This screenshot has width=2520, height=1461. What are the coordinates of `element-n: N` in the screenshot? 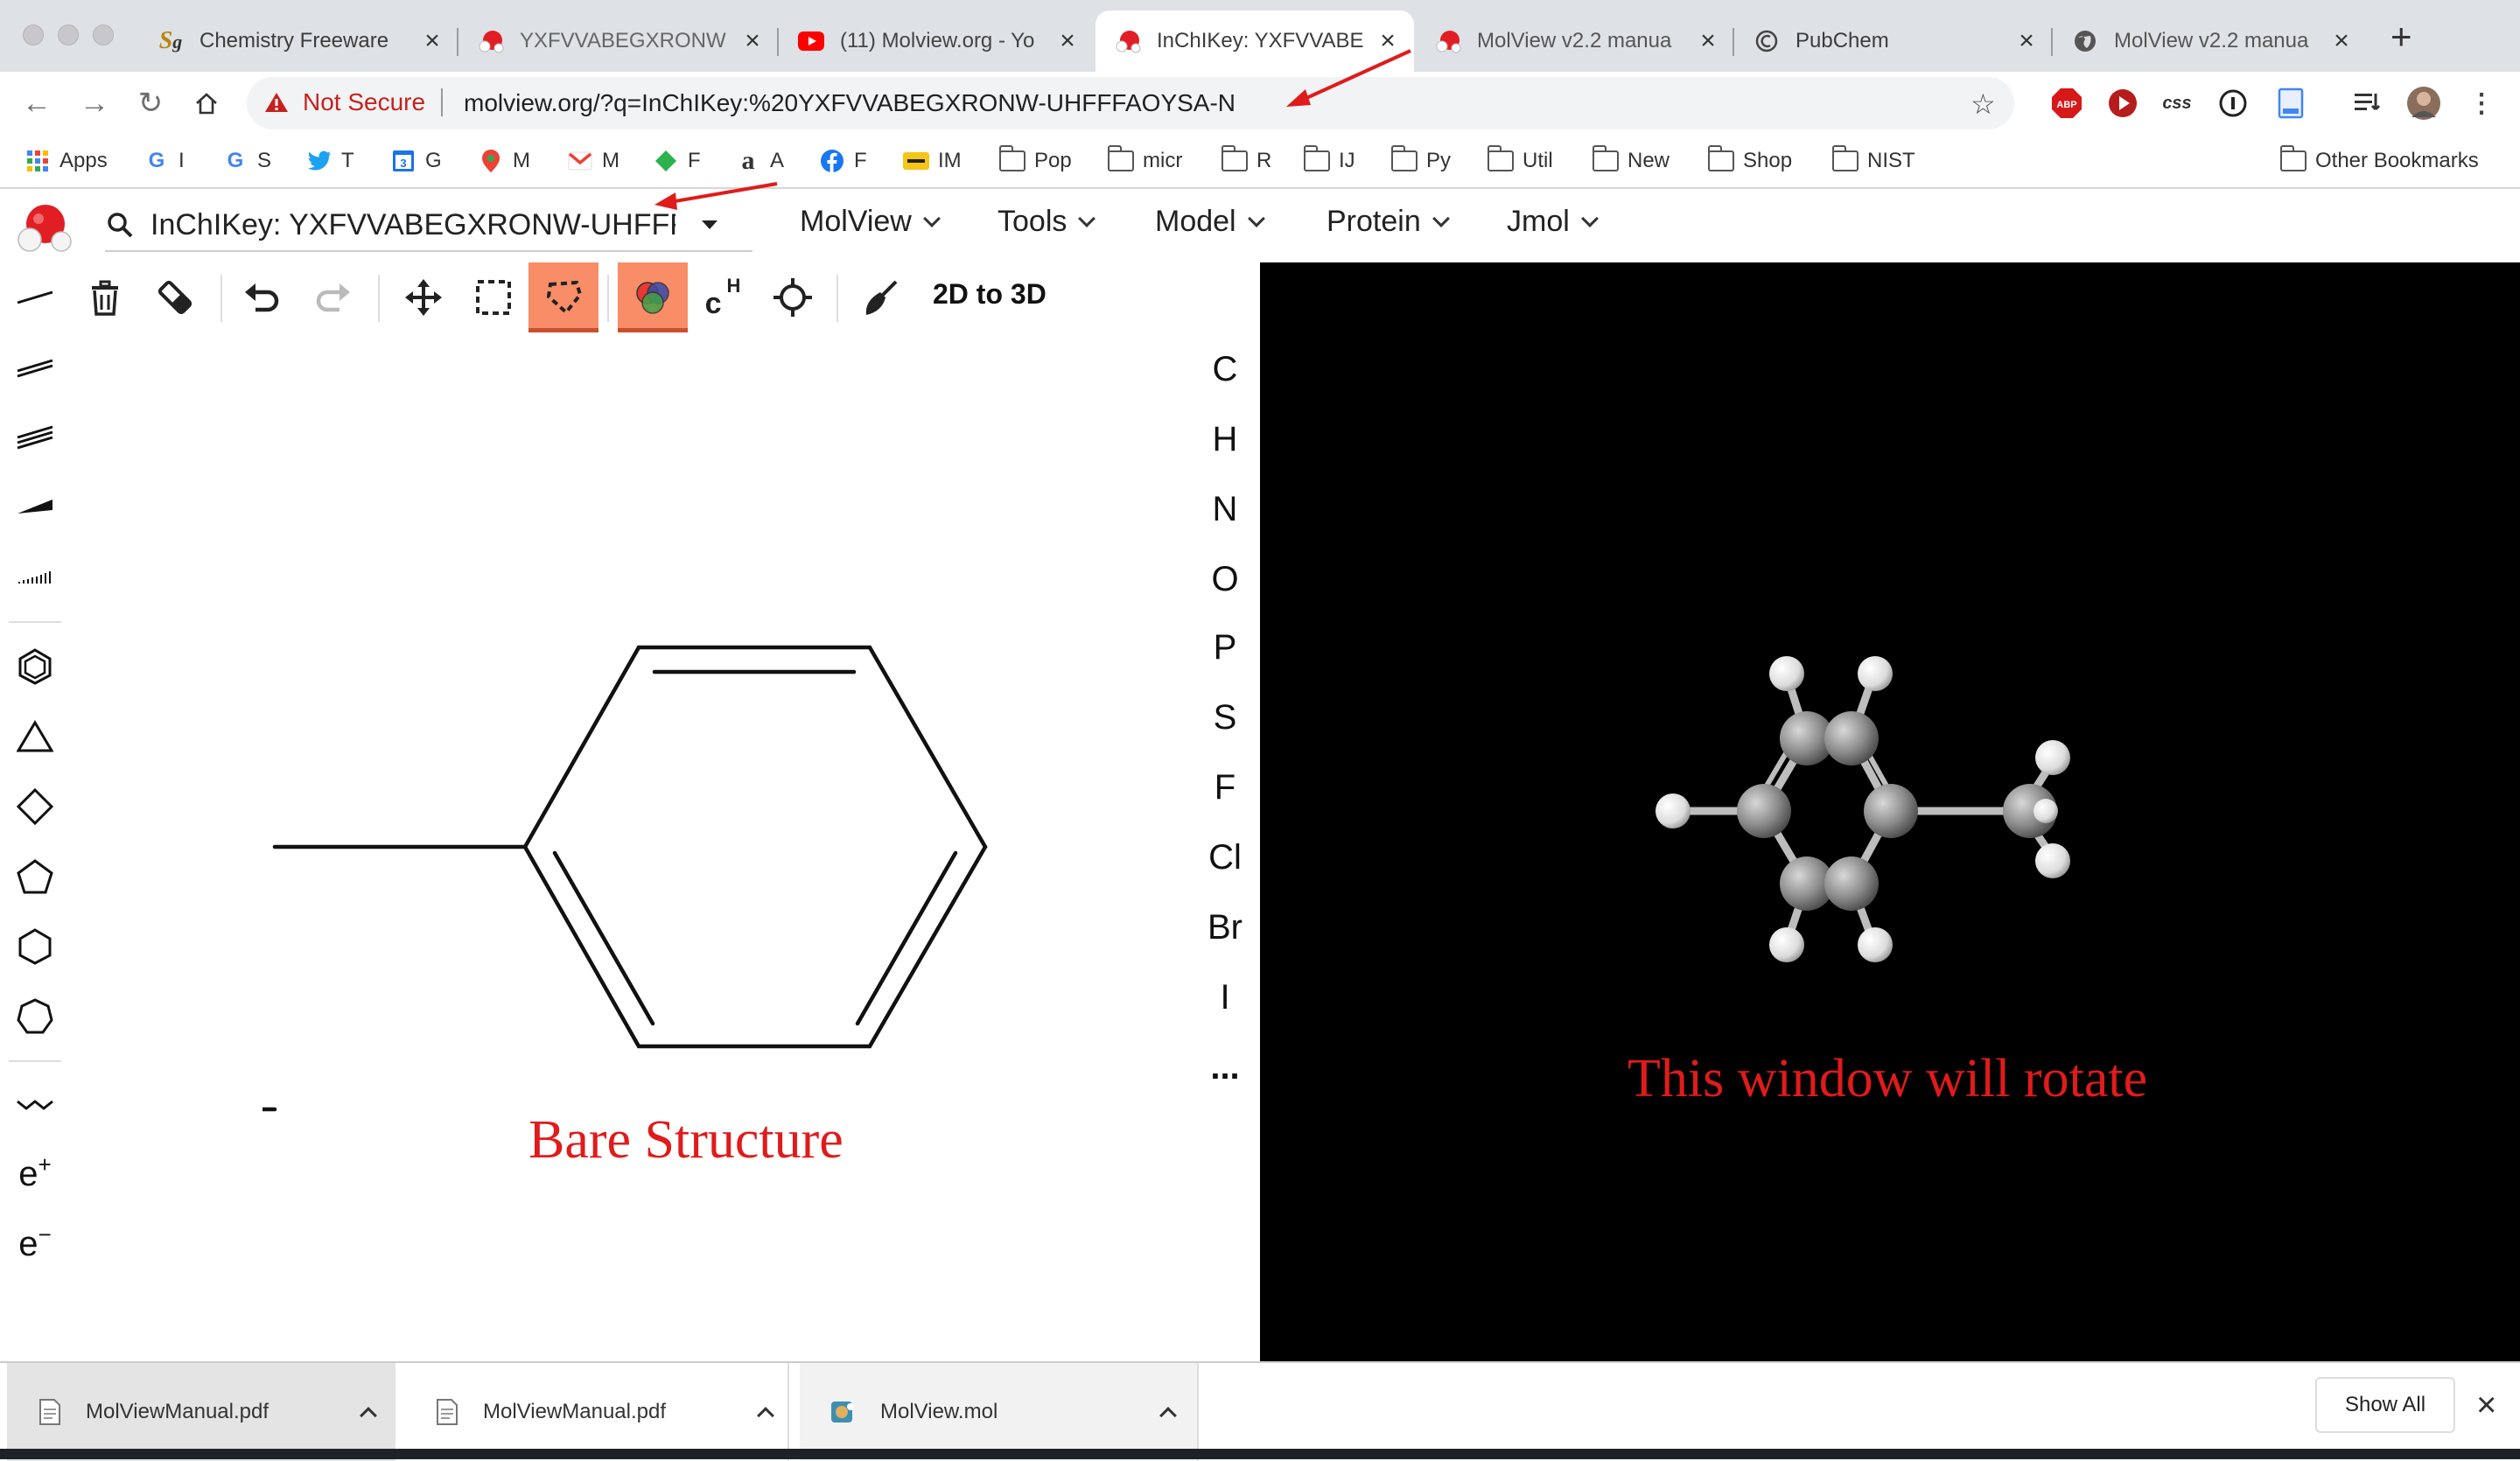 It's located at (1225, 509).